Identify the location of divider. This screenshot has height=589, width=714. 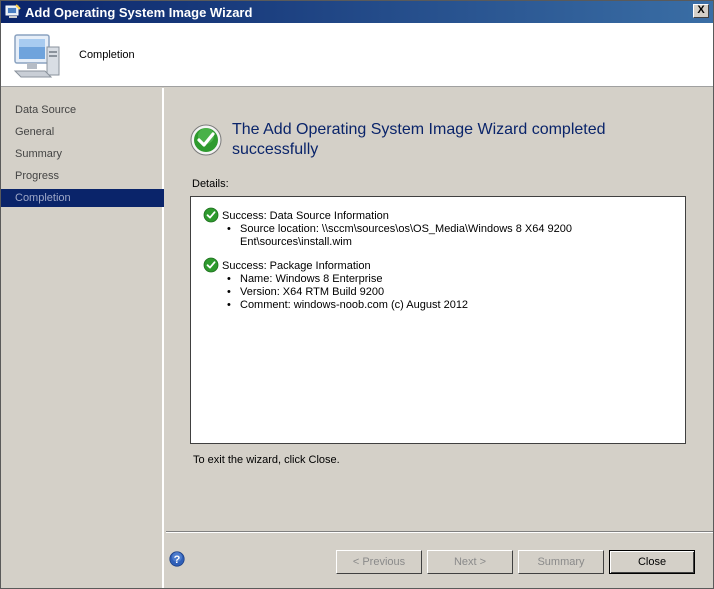
(439, 532).